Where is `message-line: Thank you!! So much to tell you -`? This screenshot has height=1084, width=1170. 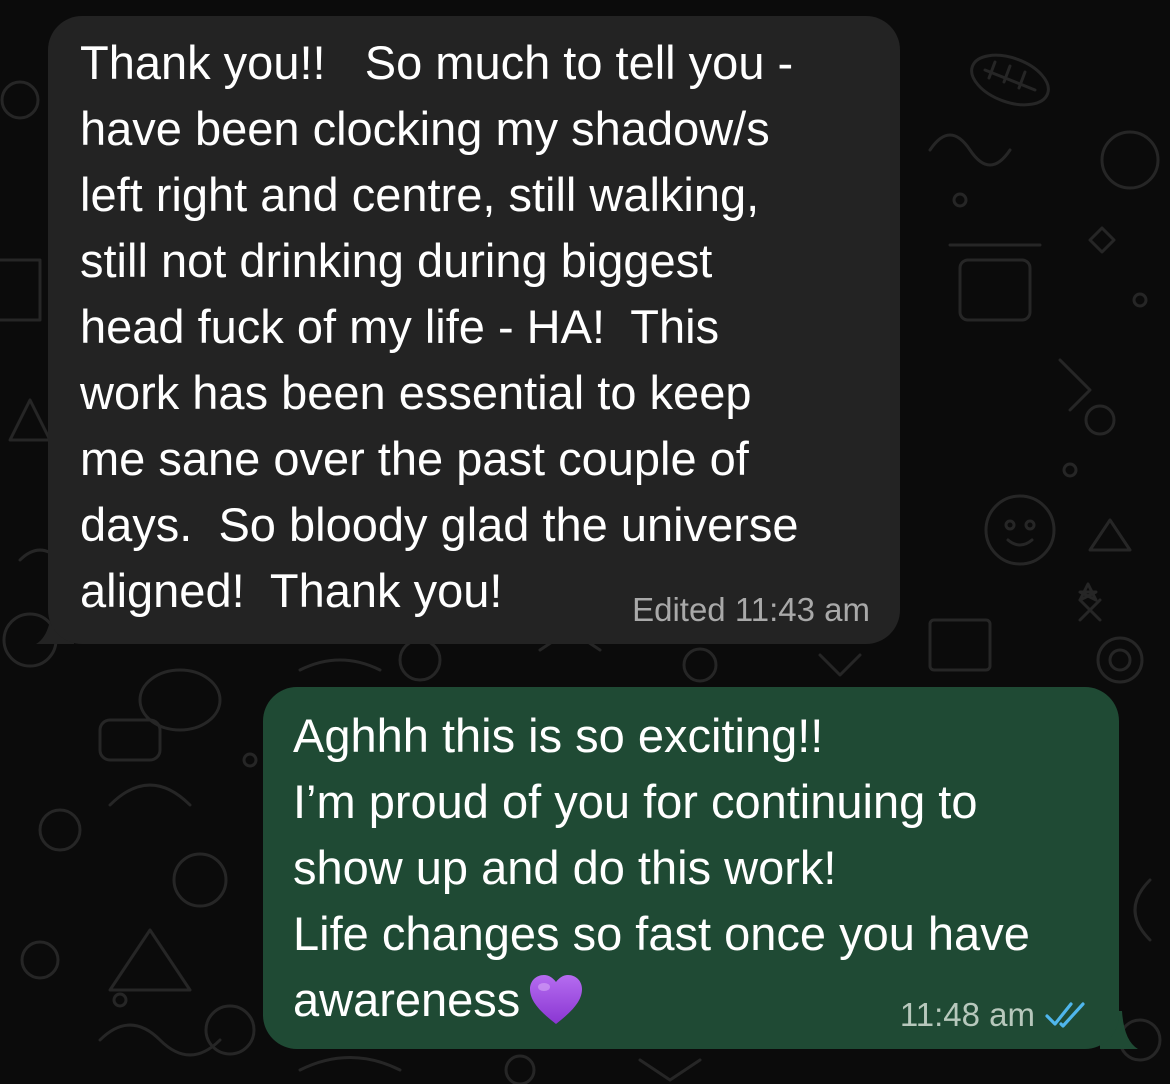 message-line: Thank you!! So much to tell you - is located at coordinates (437, 62).